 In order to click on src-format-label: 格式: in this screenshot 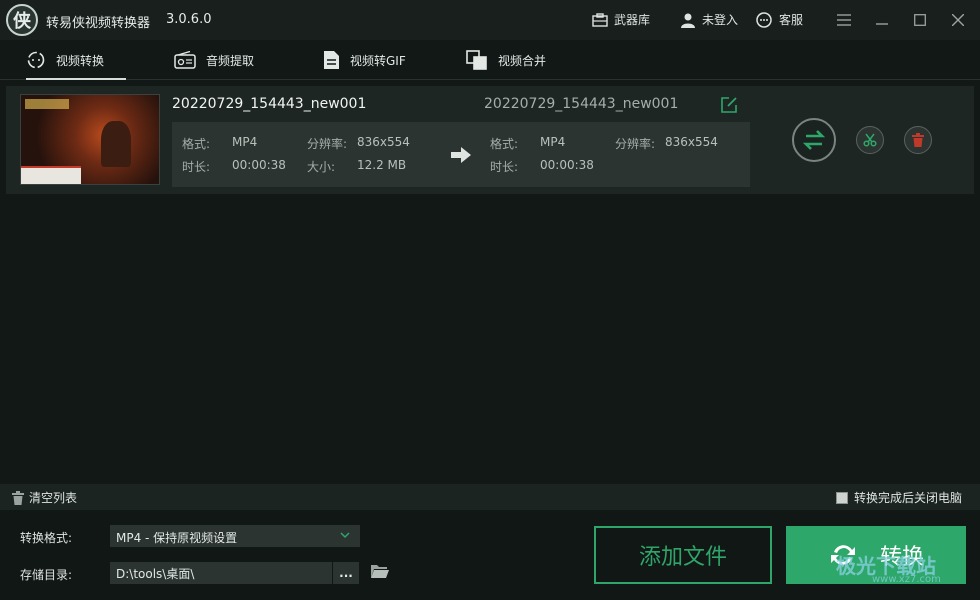, I will do `click(196, 144)`.